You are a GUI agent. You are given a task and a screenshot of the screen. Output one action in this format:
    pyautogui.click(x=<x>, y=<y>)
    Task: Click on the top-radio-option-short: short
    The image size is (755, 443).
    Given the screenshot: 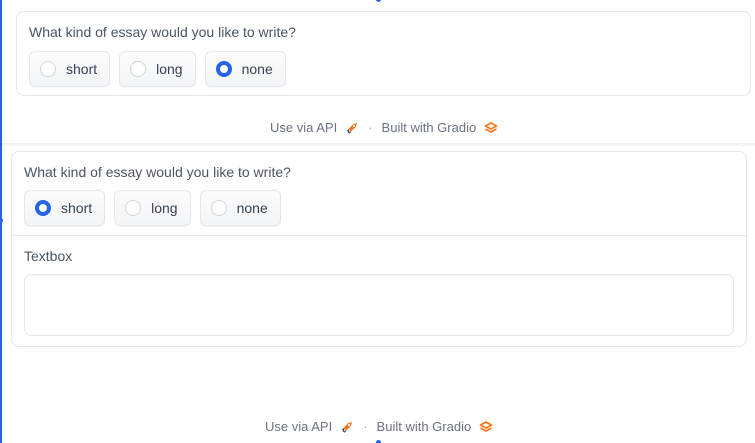 What is the action you would take?
    pyautogui.click(x=70, y=69)
    